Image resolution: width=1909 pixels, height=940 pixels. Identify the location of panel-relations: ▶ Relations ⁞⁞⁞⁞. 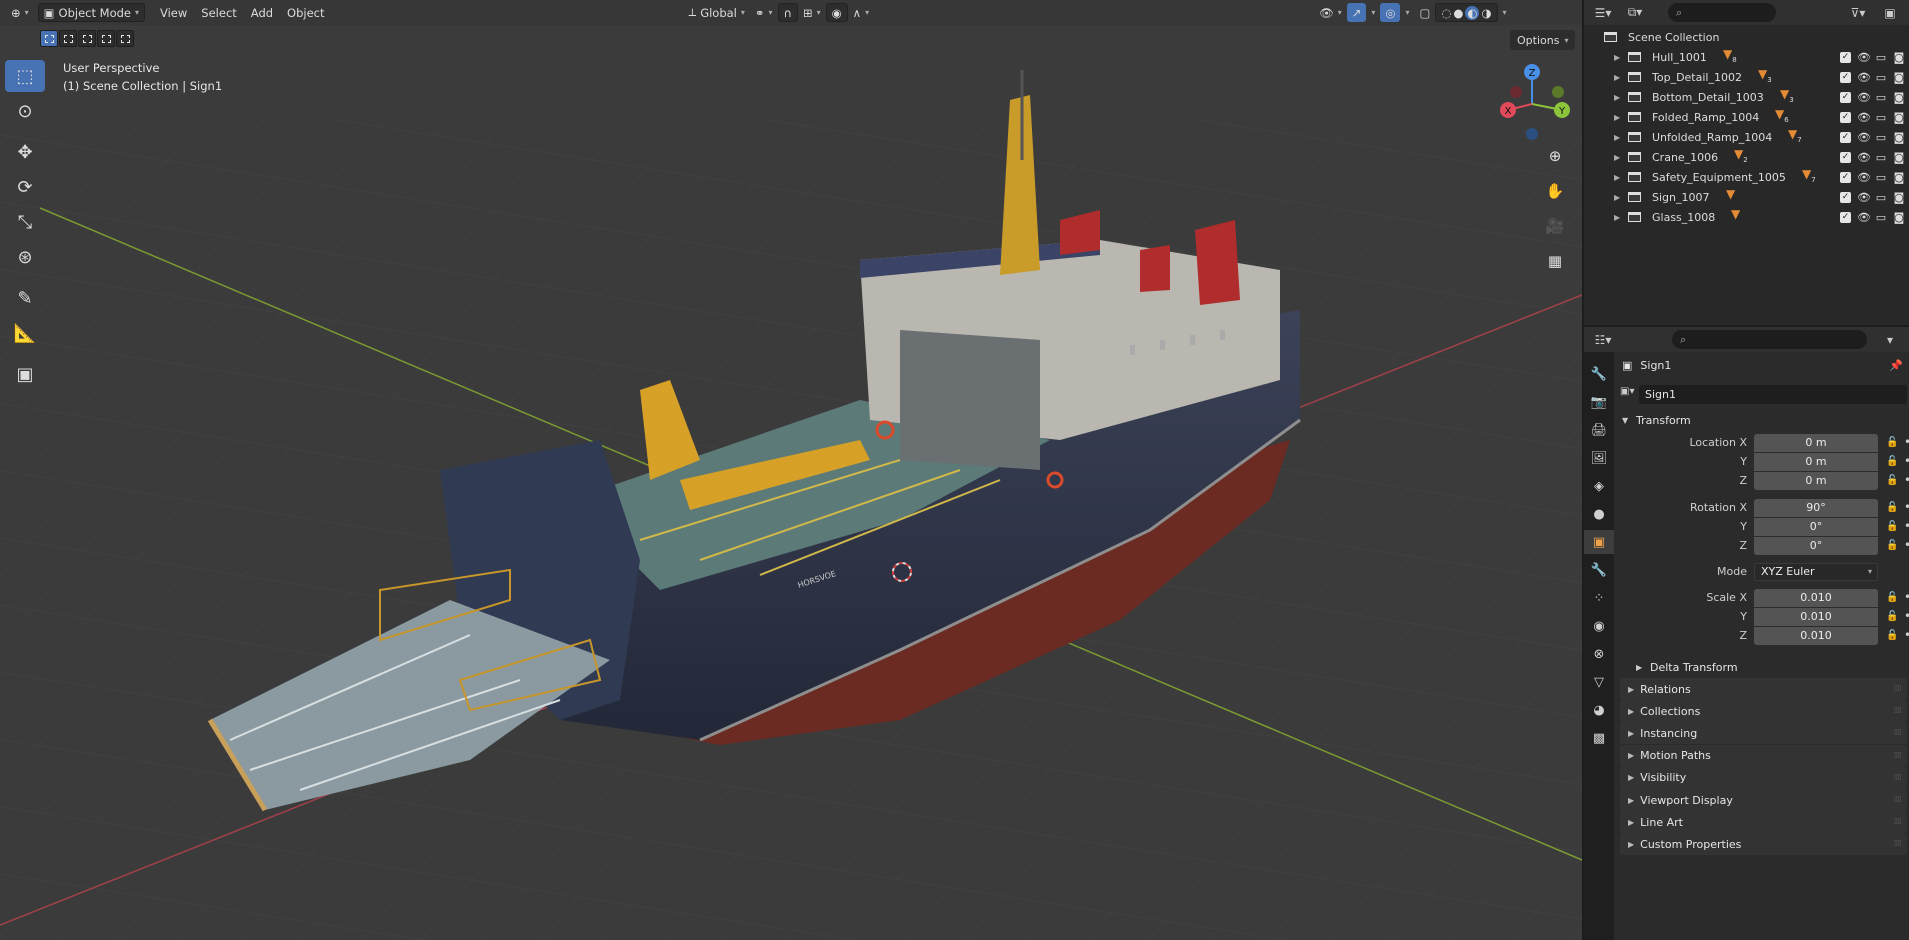
(1763, 689).